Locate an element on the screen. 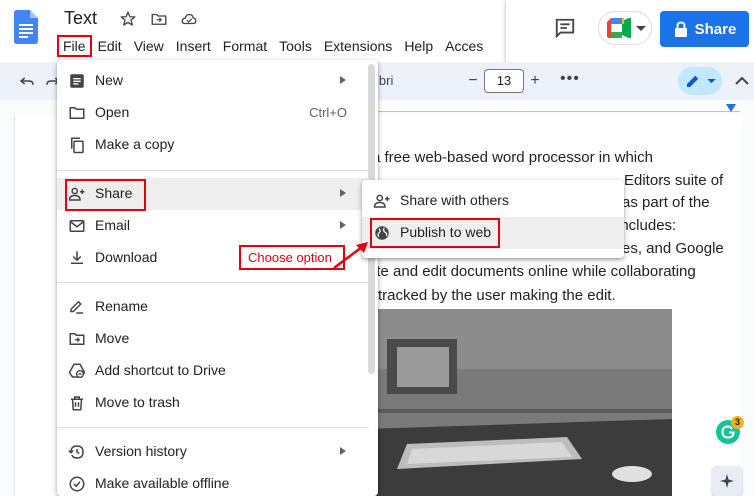  increase-font-size-button: + is located at coordinates (535, 81).